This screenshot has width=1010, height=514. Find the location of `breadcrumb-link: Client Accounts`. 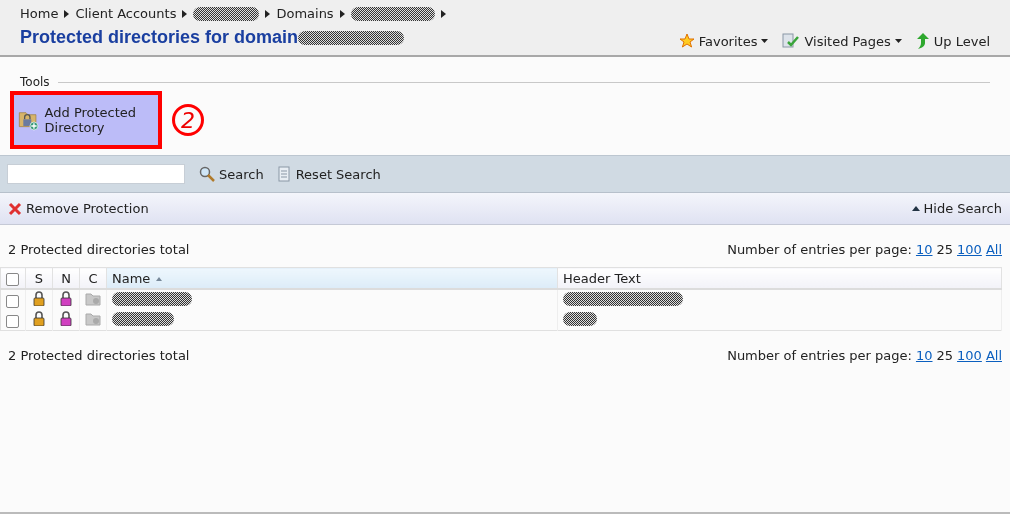

breadcrumb-link: Client Accounts is located at coordinates (126, 13).